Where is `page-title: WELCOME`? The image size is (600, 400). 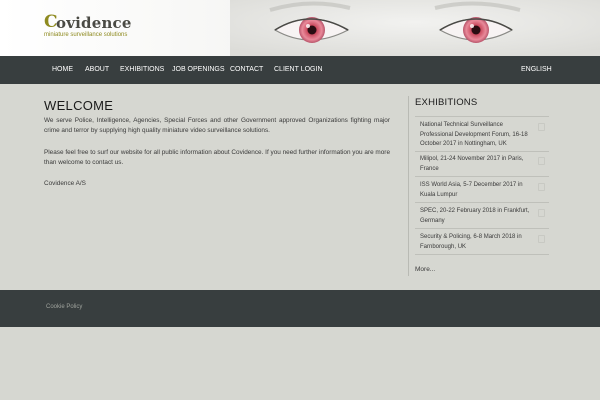 page-title: WELCOME is located at coordinates (79, 105).